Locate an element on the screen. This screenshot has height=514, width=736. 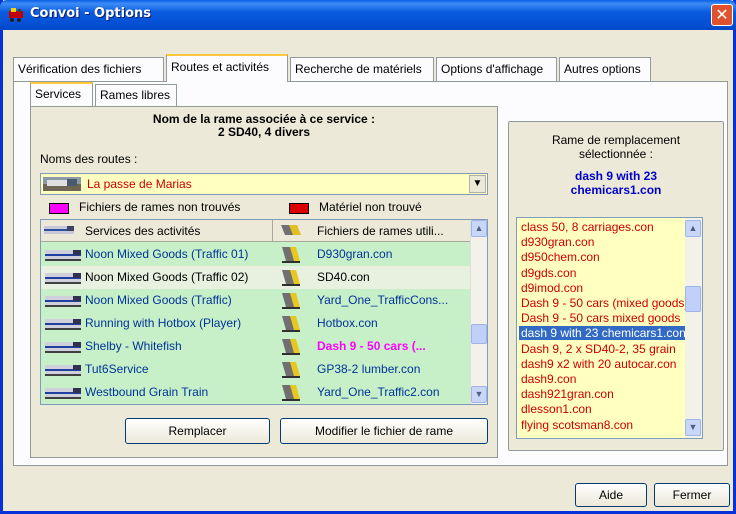
list-item: dash 9 with 23 chemicars1.con is located at coordinates (602, 333).